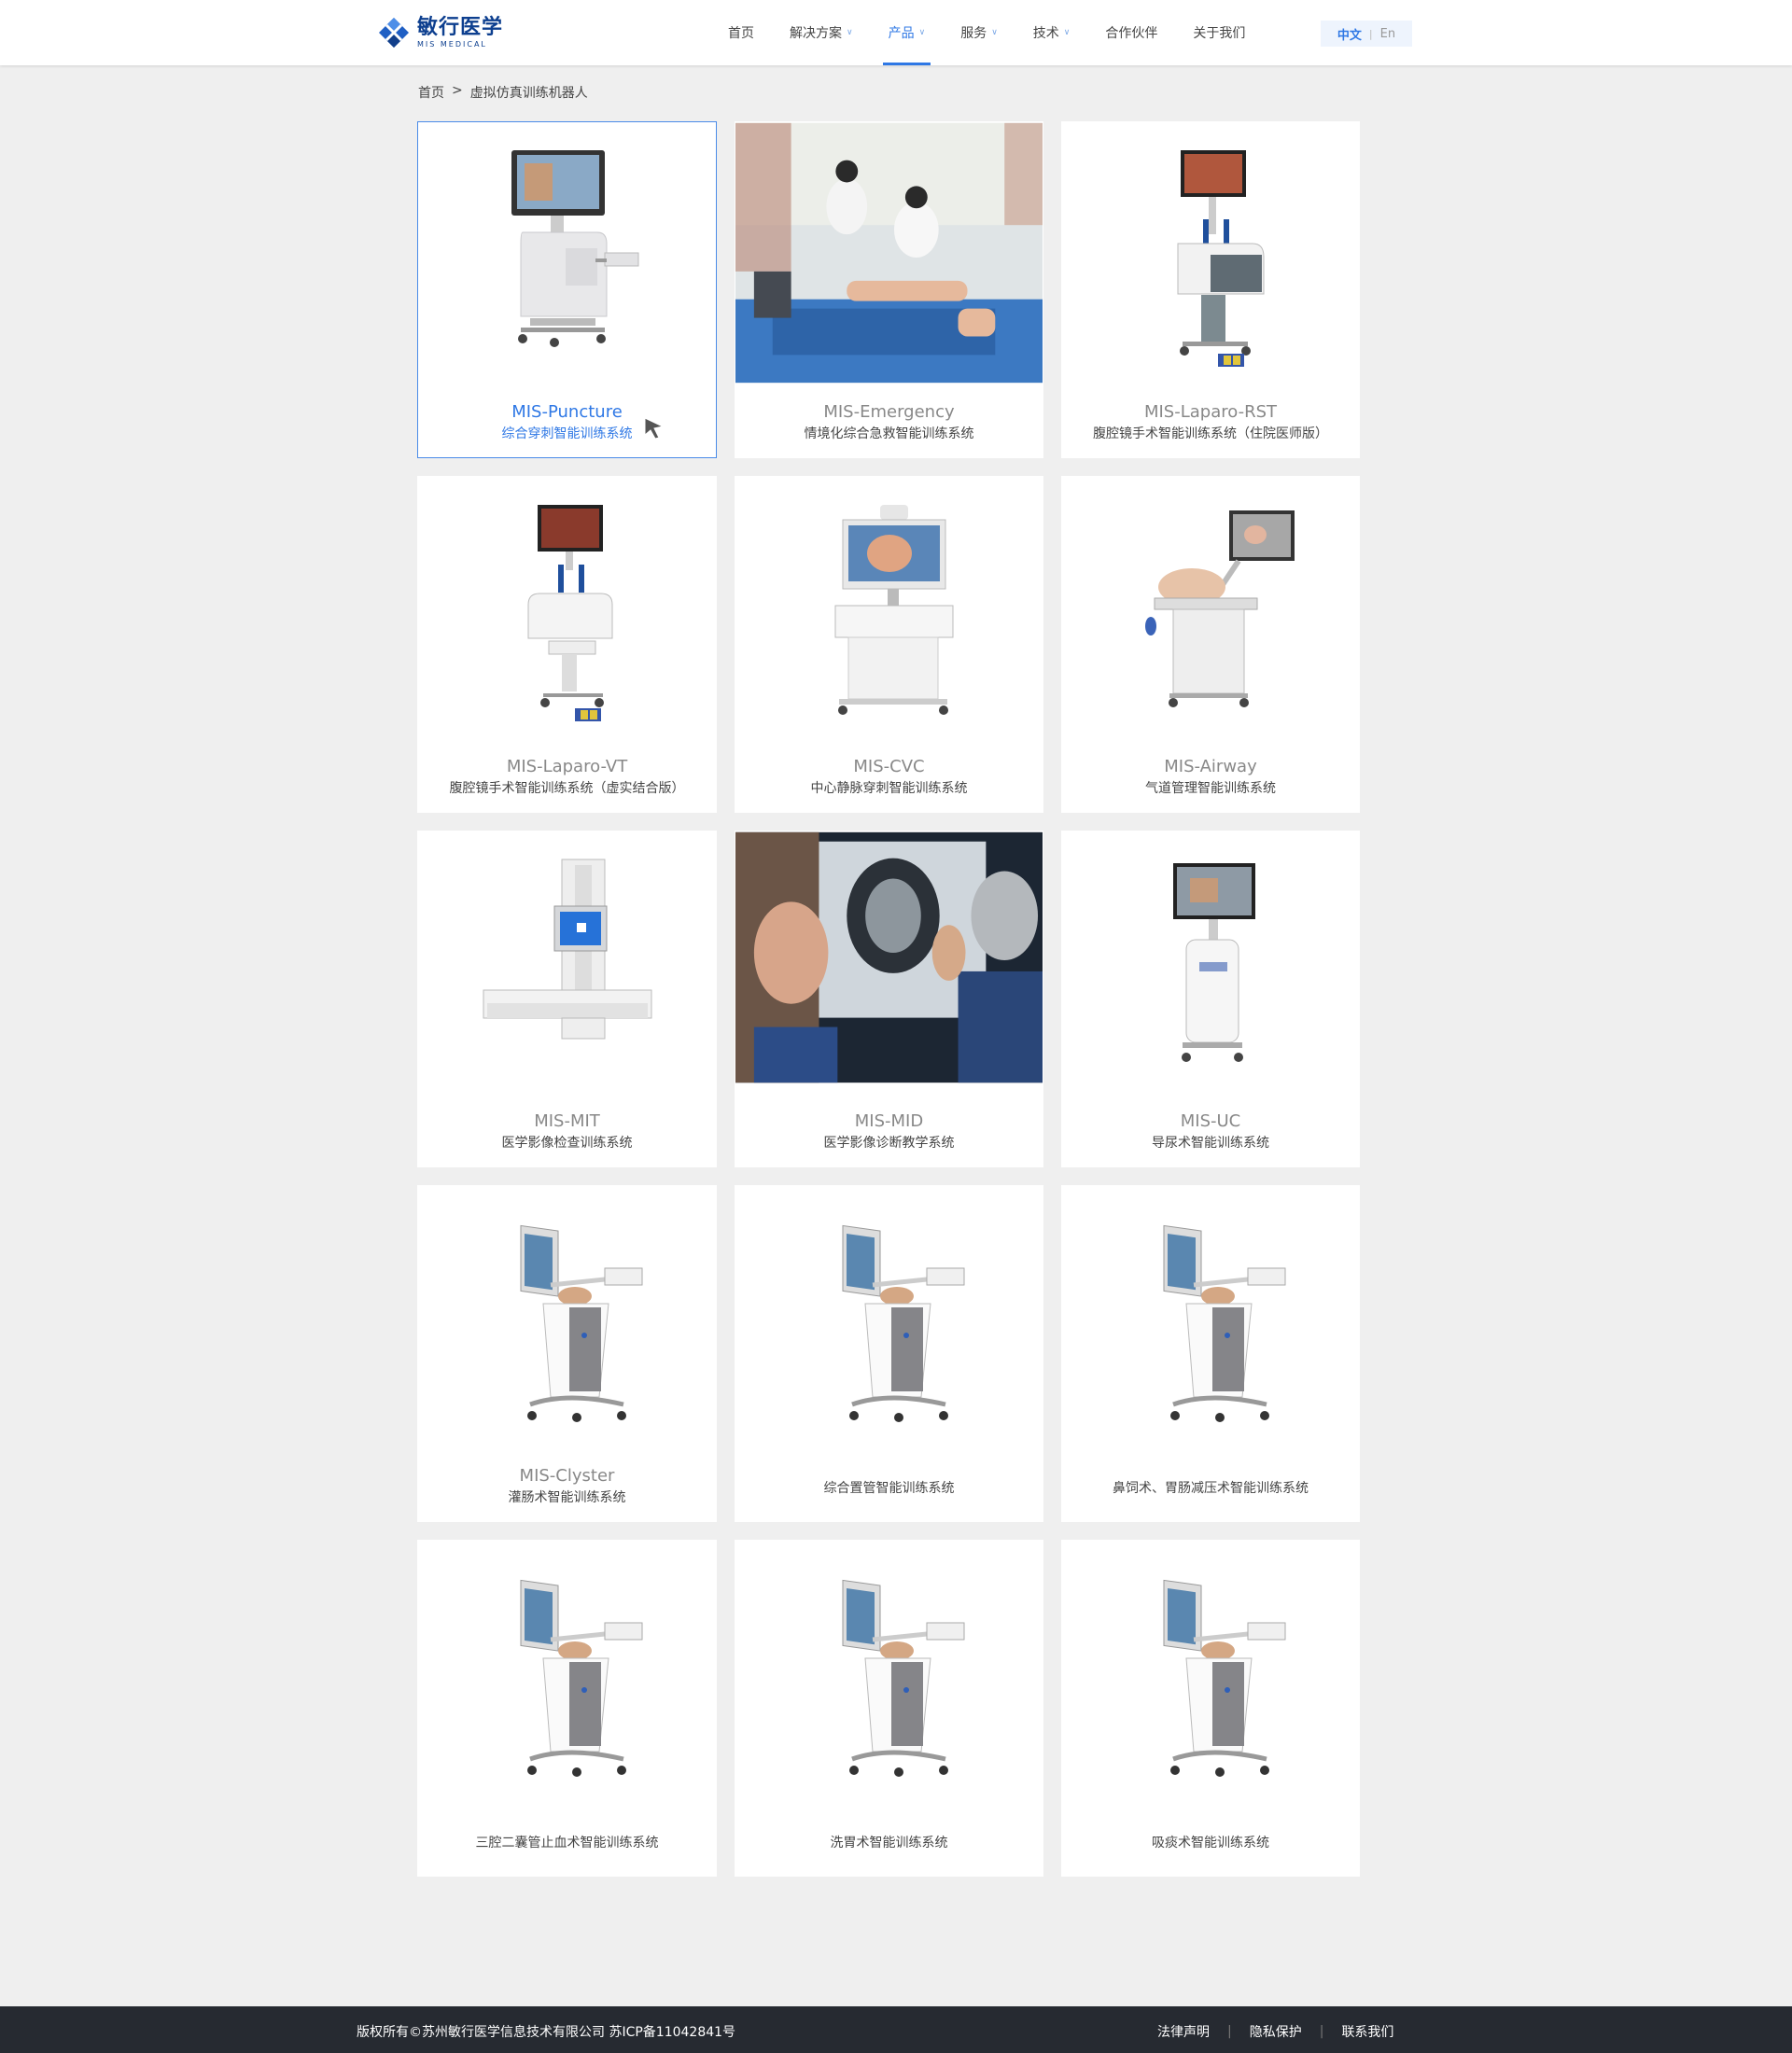  Describe the element at coordinates (1387, 34) in the screenshot. I see `lang-en: En` at that location.